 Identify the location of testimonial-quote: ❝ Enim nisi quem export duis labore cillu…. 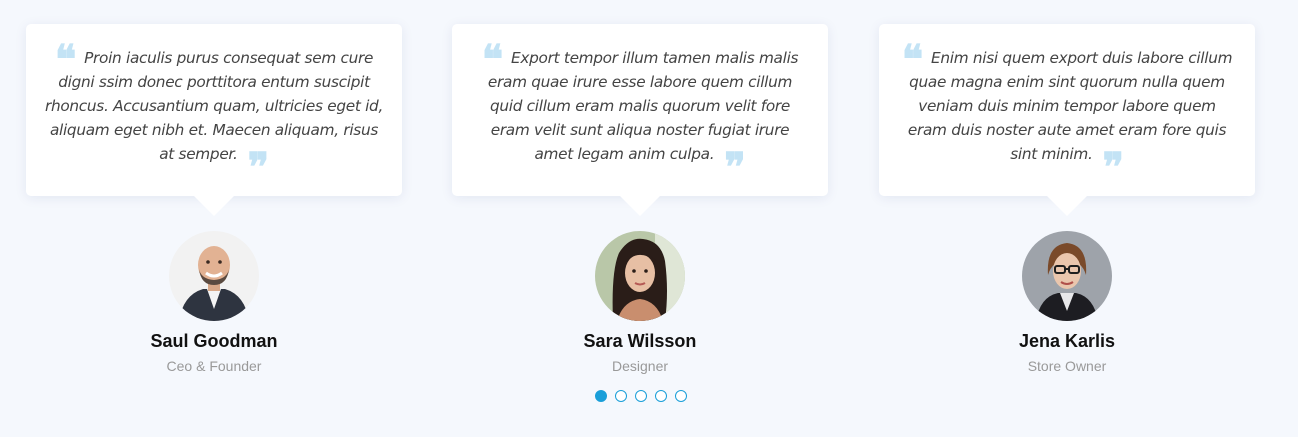
(1067, 113).